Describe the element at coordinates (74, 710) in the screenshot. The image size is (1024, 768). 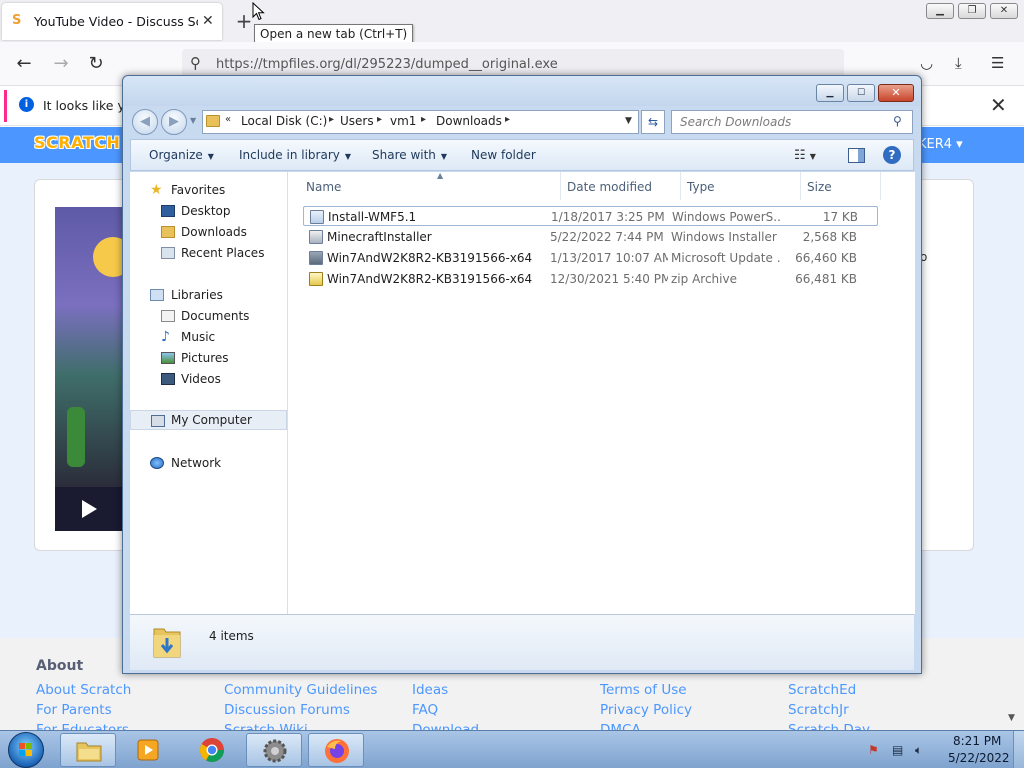
I see `footer-link-for-parents: For Parents` at that location.